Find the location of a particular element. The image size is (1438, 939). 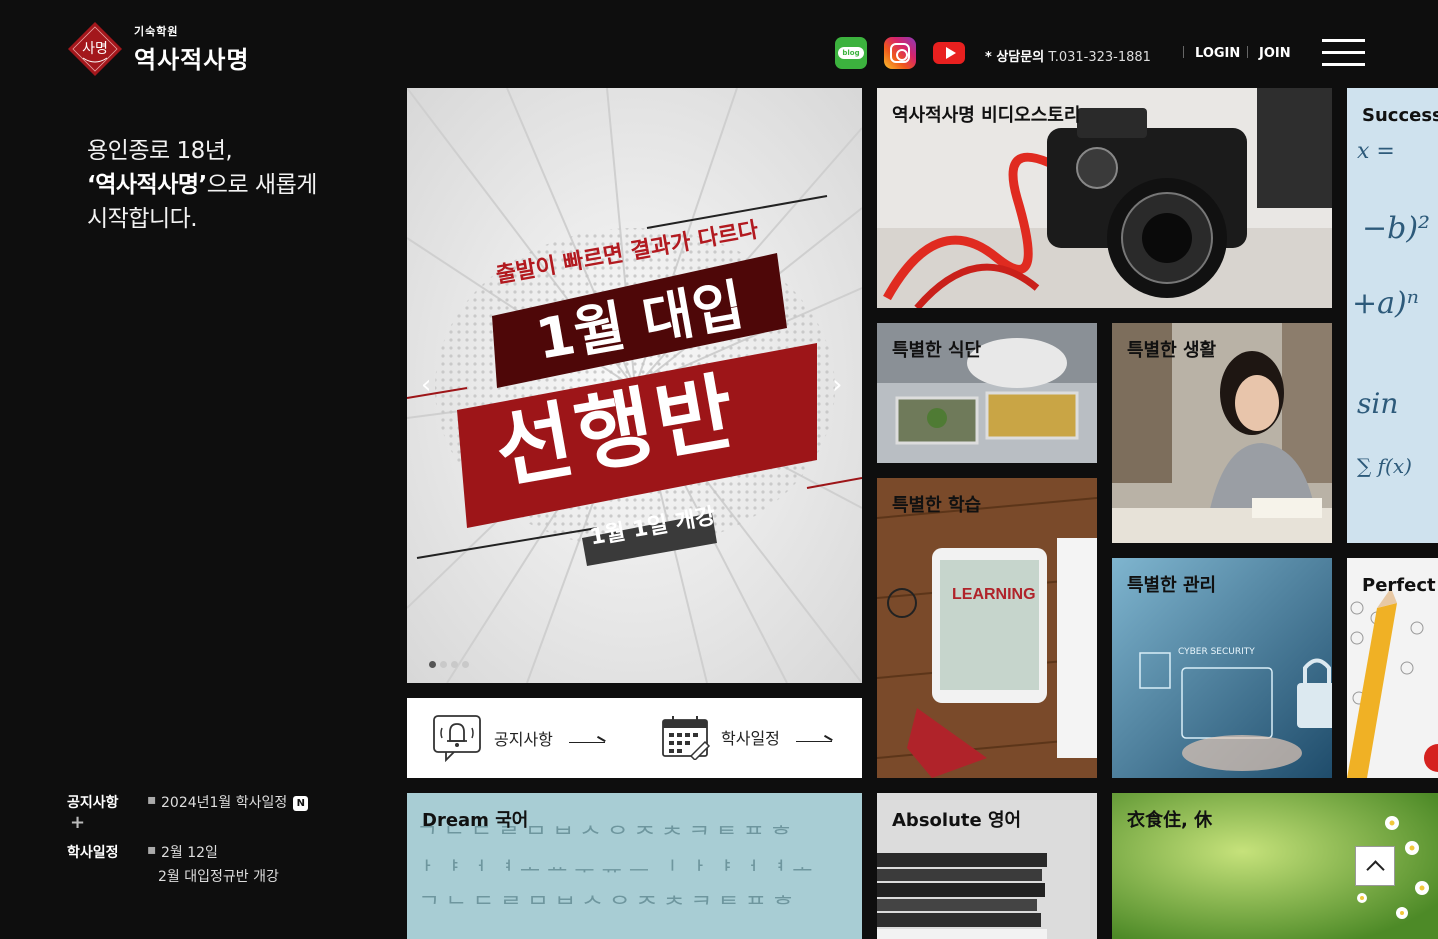

svg-text: ᄀ ᄂ ᄃ ᄅ ᄆ ᄇ ᄉ ᄋ ᄌ ᄎ ᄏ ᄐ ᄑ ᄒ is located at coordinates (606, 906).